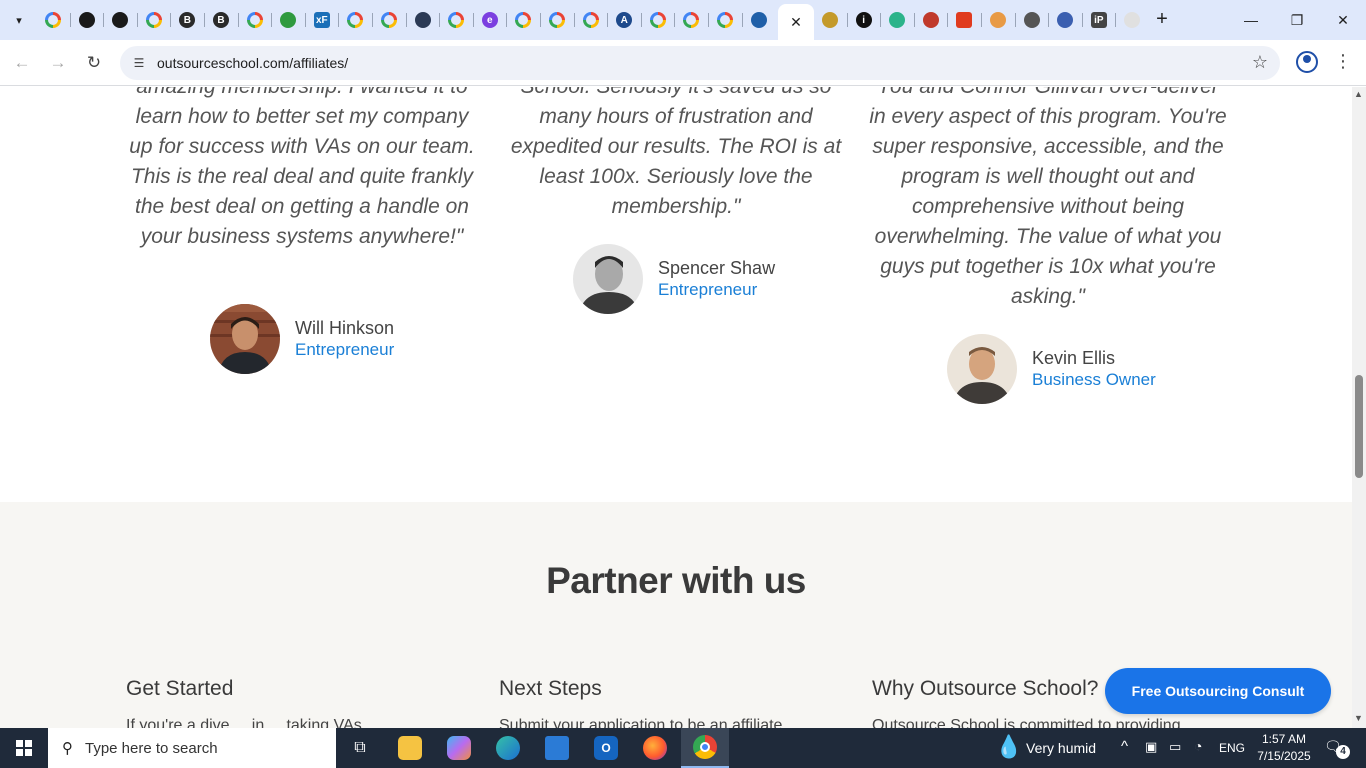 This screenshot has width=1366, height=768. What do you see at coordinates (1260, 62) in the screenshot?
I see `bookmark-star-icon: ☆` at bounding box center [1260, 62].